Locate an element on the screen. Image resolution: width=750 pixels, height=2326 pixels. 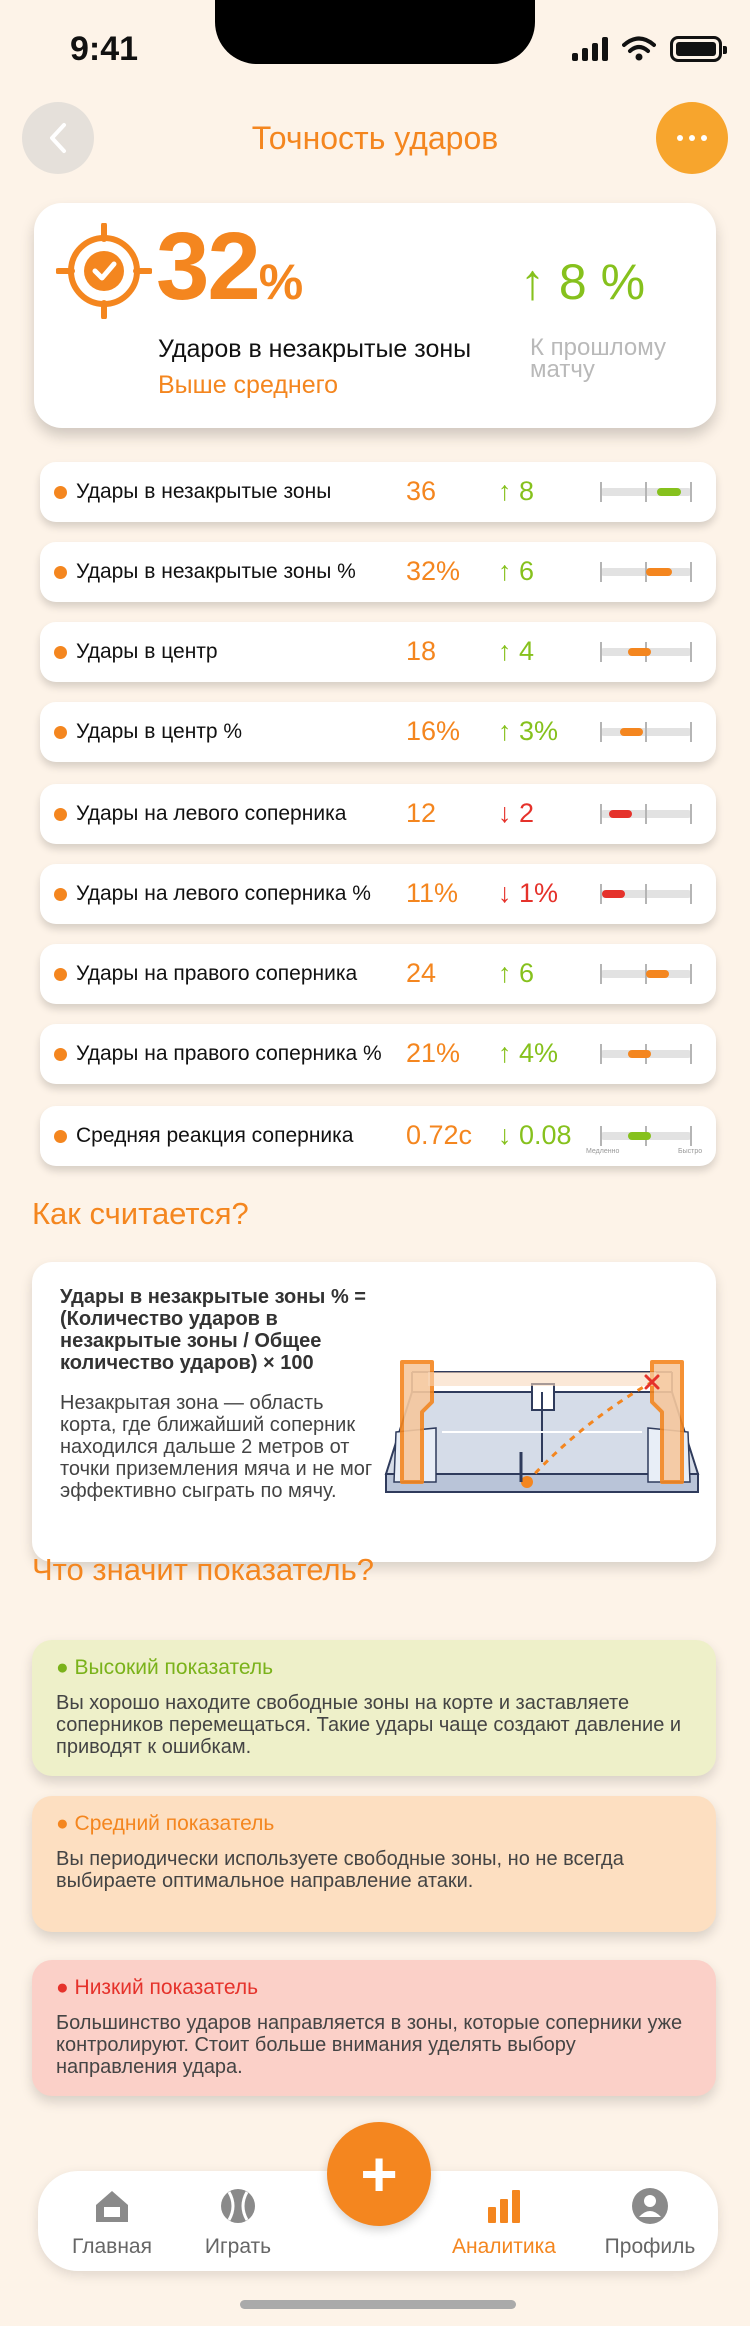
tab-analytics-label: Аналитика is located at coordinates (504, 2246).